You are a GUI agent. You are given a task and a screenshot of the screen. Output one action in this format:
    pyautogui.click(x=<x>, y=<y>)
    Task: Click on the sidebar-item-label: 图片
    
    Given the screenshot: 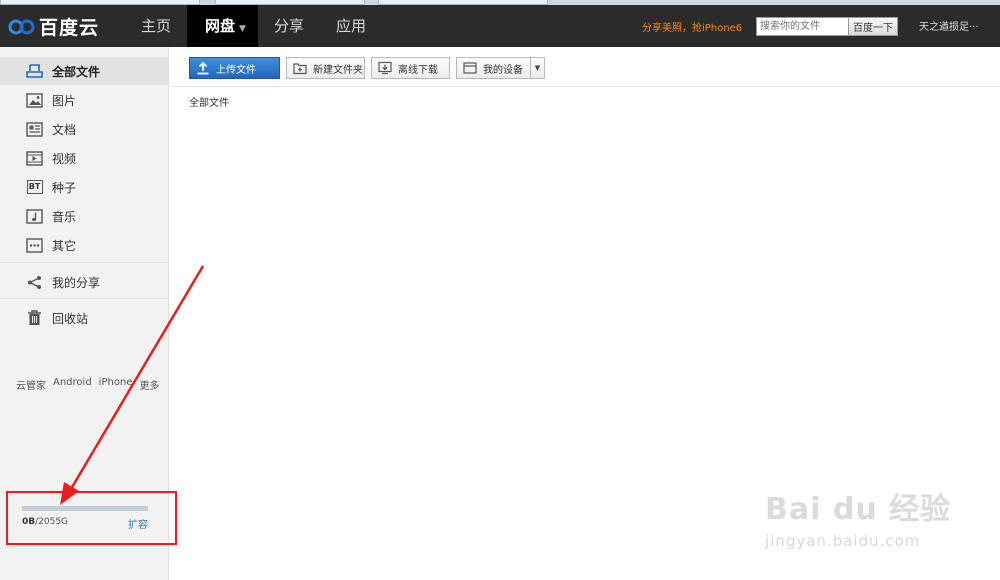 What is the action you would take?
    pyautogui.click(x=64, y=100)
    